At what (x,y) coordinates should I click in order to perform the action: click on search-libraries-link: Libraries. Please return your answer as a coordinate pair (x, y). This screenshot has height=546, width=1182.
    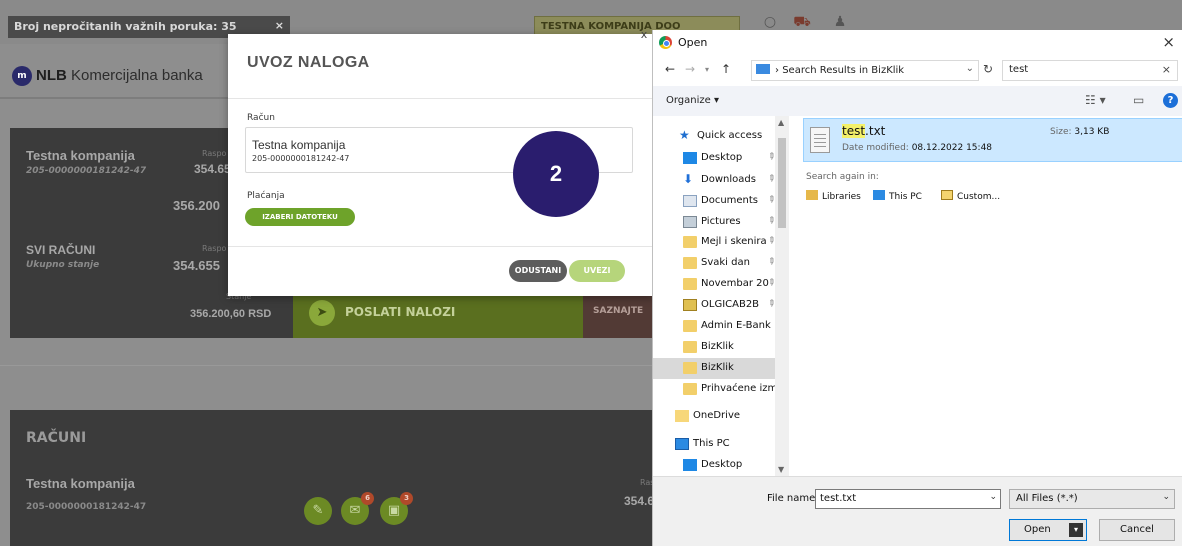
    Looking at the image, I should click on (833, 196).